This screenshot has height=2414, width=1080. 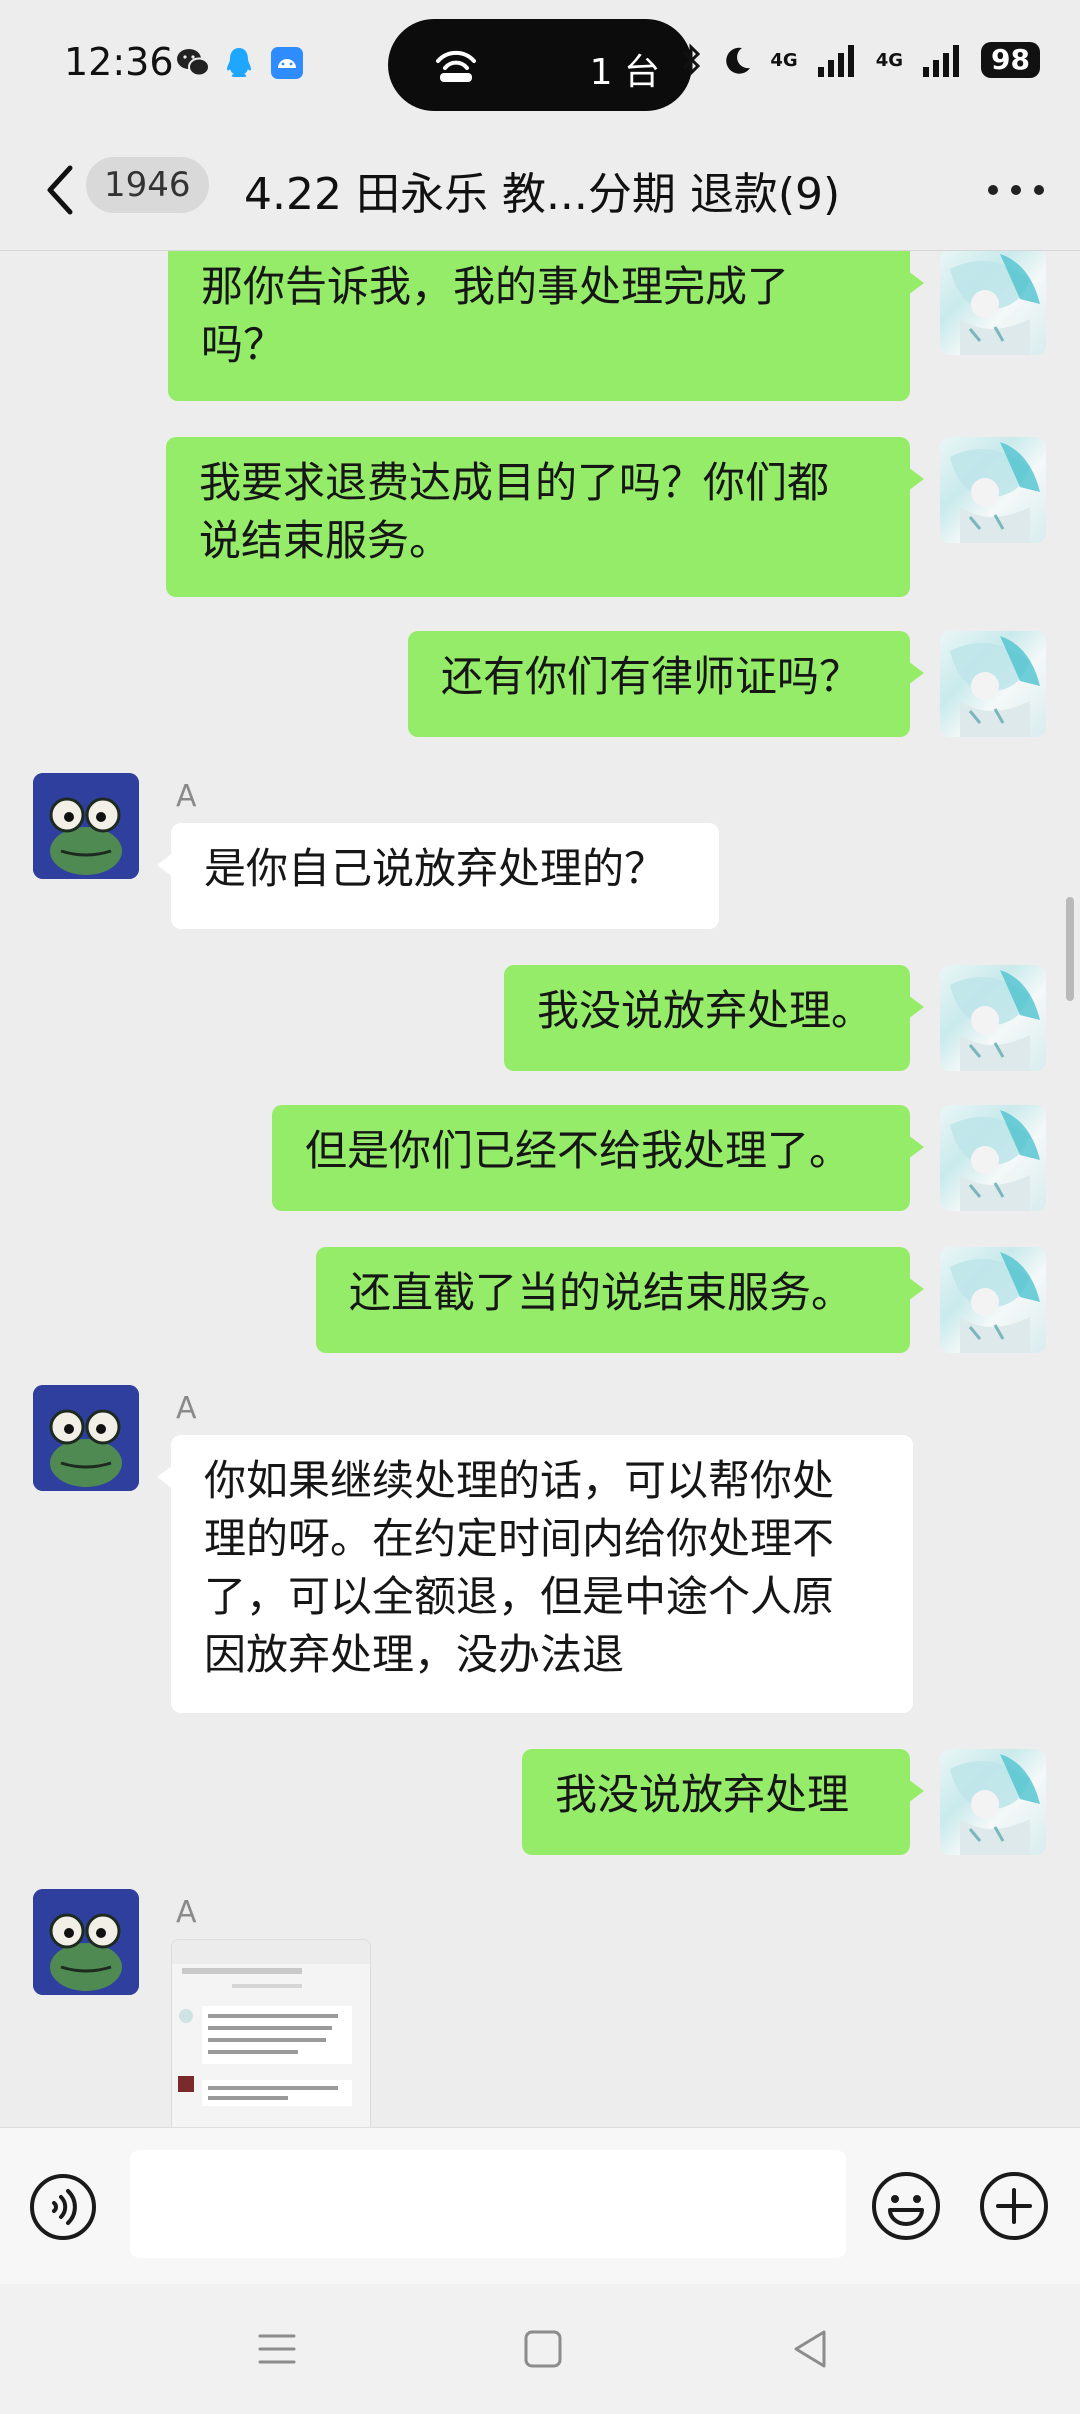 I want to click on my-message-bubble: 我没说放弃处理, so click(x=723, y=1802).